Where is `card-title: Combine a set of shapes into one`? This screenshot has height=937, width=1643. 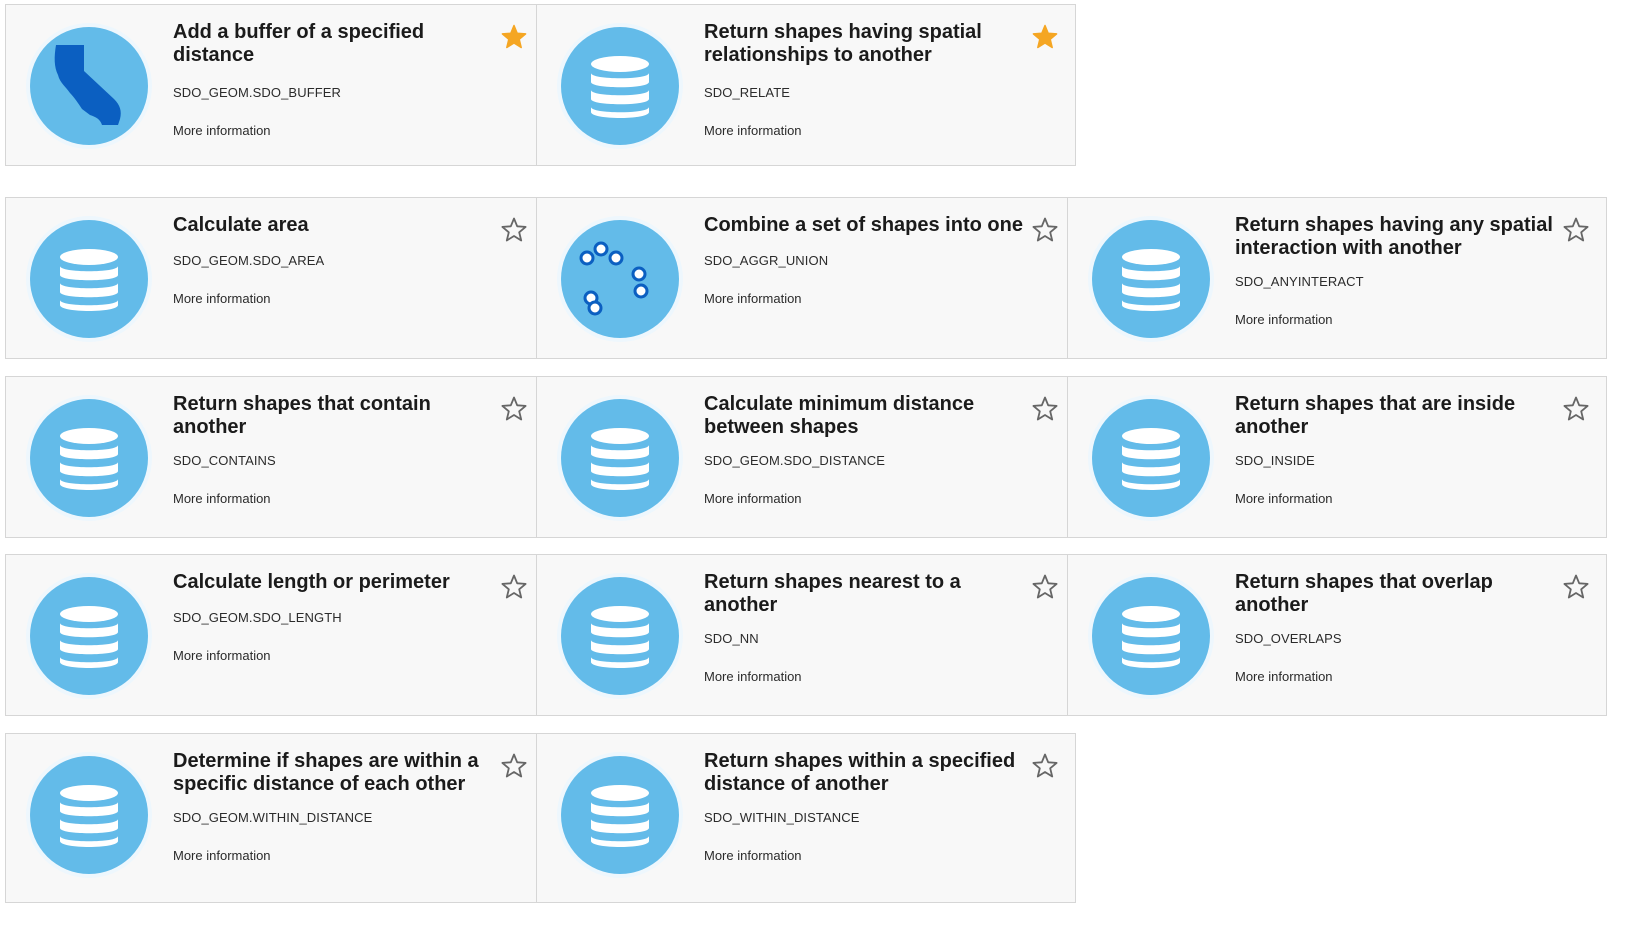
card-title: Combine a set of shapes into one is located at coordinates (863, 225).